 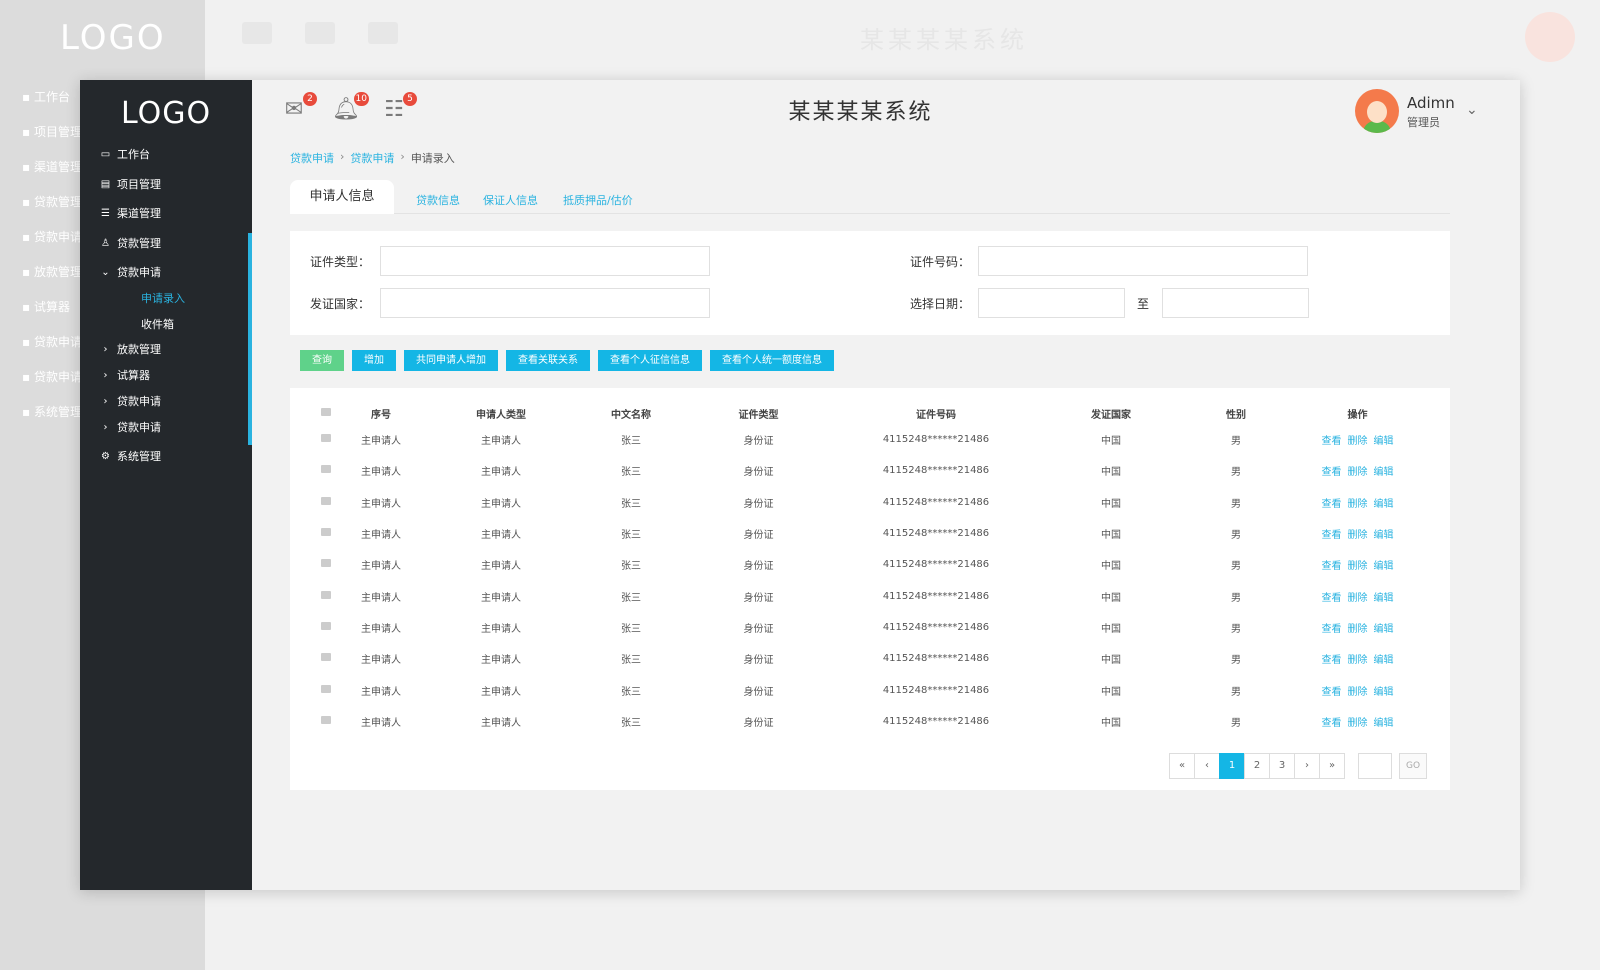 I want to click on country-input, so click(x=545, y=303).